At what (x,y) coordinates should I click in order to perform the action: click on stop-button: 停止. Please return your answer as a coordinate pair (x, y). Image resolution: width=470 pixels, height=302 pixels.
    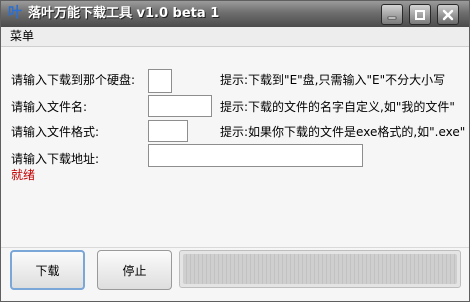
    Looking at the image, I should click on (134, 270).